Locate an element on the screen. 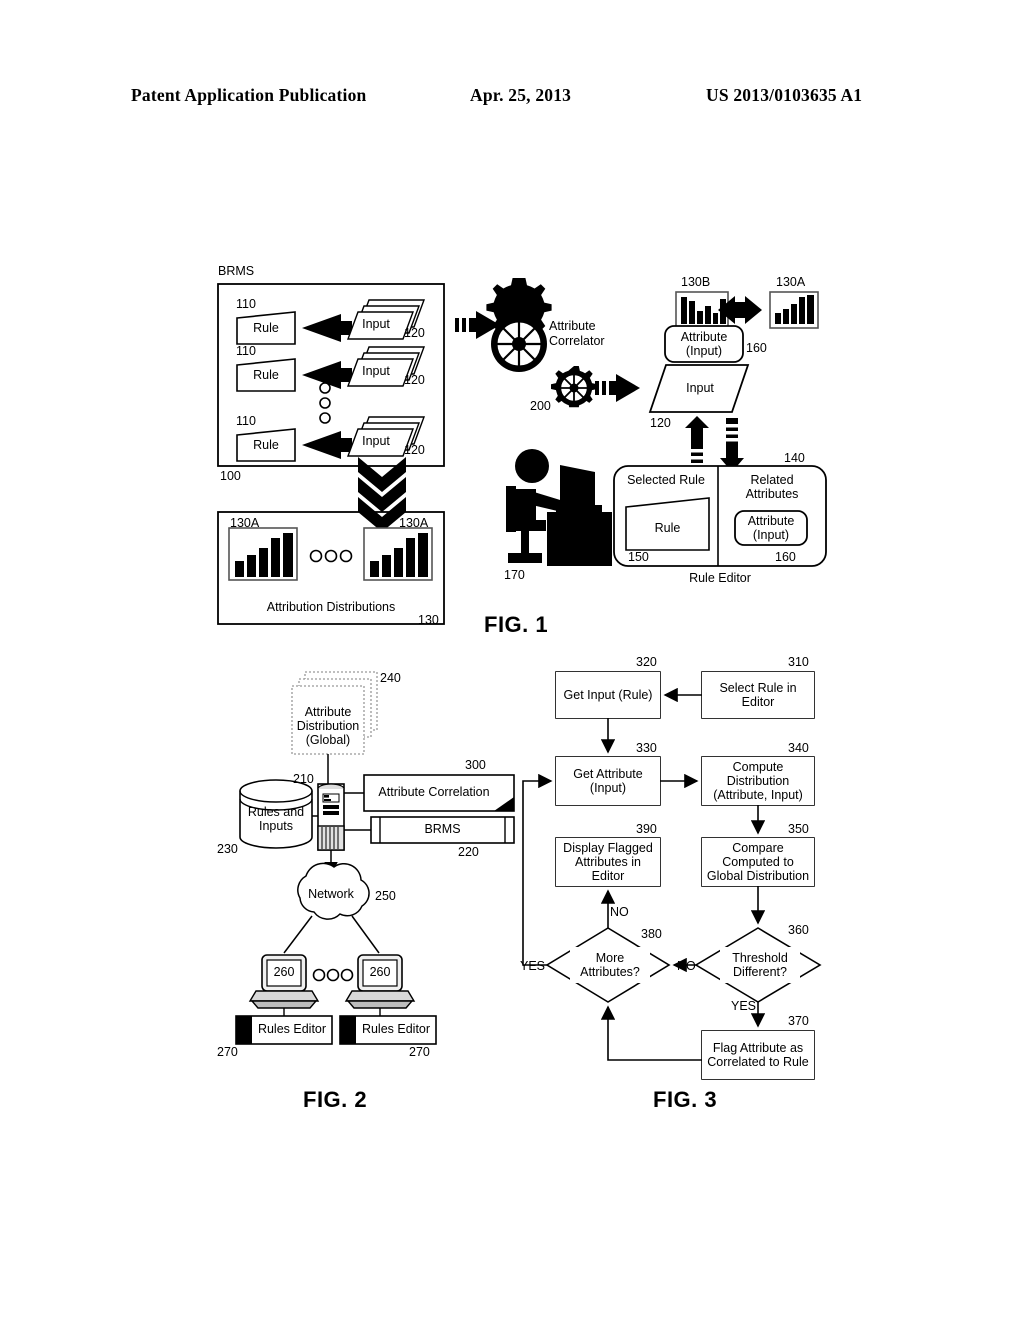 This screenshot has width=1024, height=1320. compare-right-ref: 130A is located at coordinates (791, 282).